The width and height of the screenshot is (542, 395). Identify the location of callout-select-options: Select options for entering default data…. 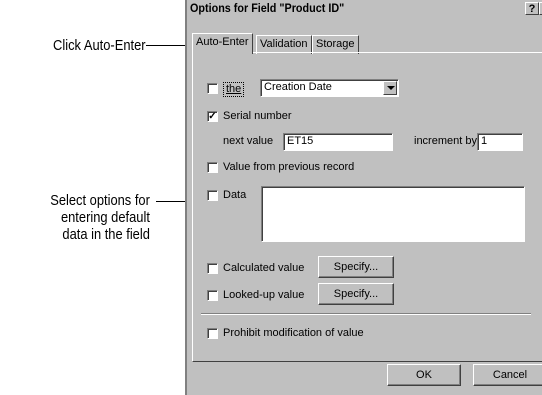
(100, 217).